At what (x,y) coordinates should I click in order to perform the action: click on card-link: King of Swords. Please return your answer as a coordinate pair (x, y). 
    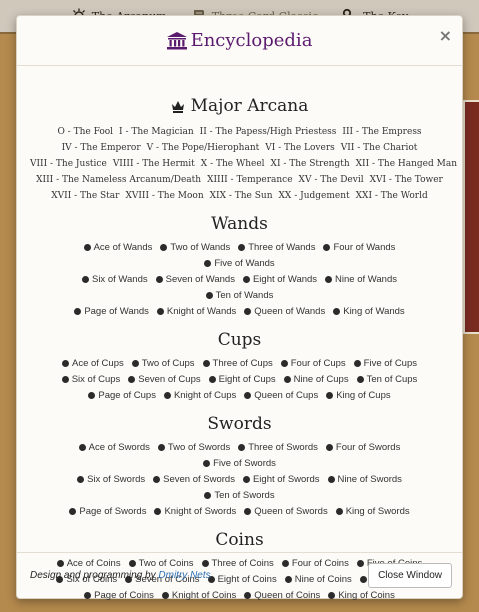
    Looking at the image, I should click on (372, 511).